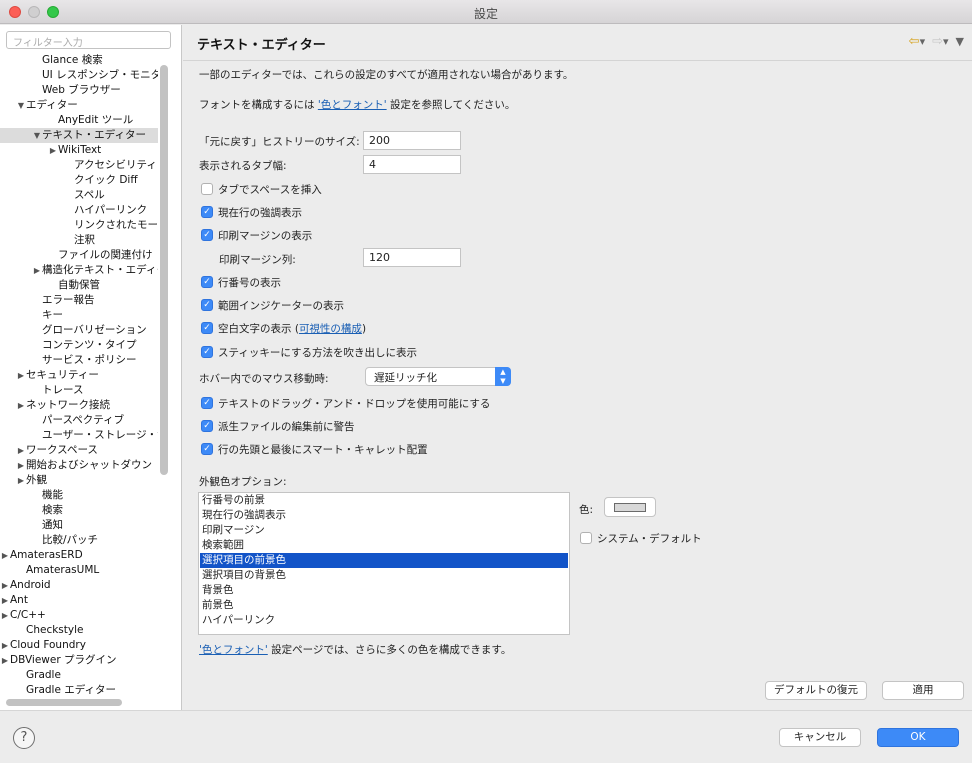 This screenshot has height=763, width=972. Describe the element at coordinates (79, 240) in the screenshot. I see `tree-item: 注釈` at that location.